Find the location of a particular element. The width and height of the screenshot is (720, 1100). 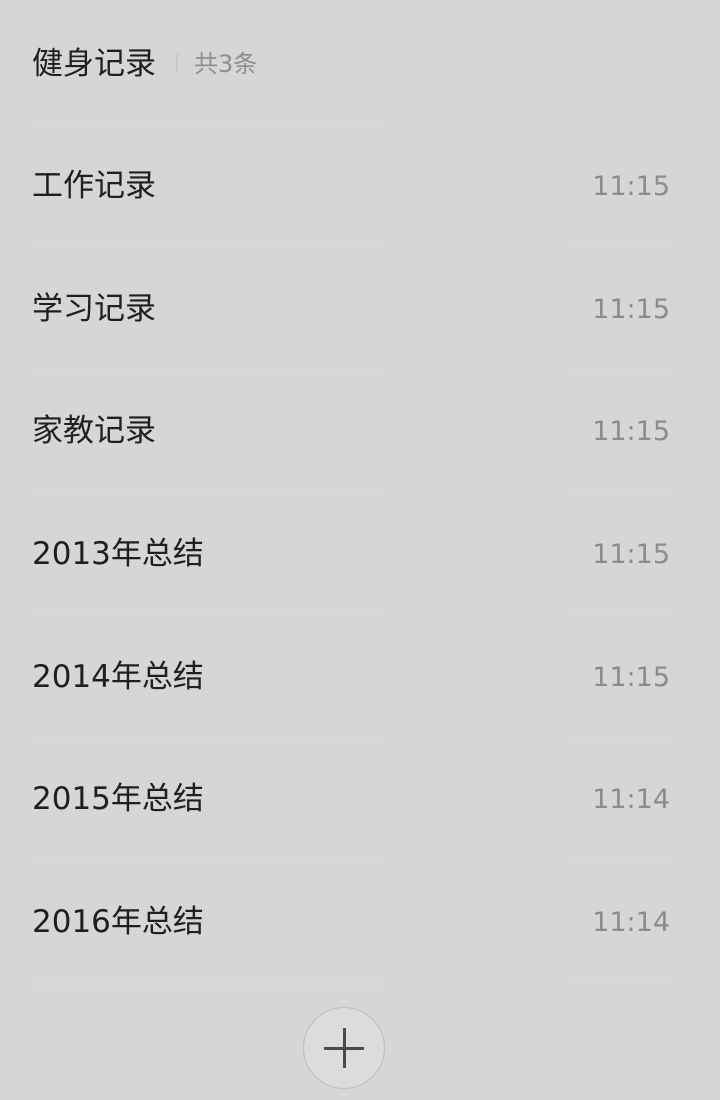

list-item: 2014年总结 11:15 is located at coordinates (360, 676).